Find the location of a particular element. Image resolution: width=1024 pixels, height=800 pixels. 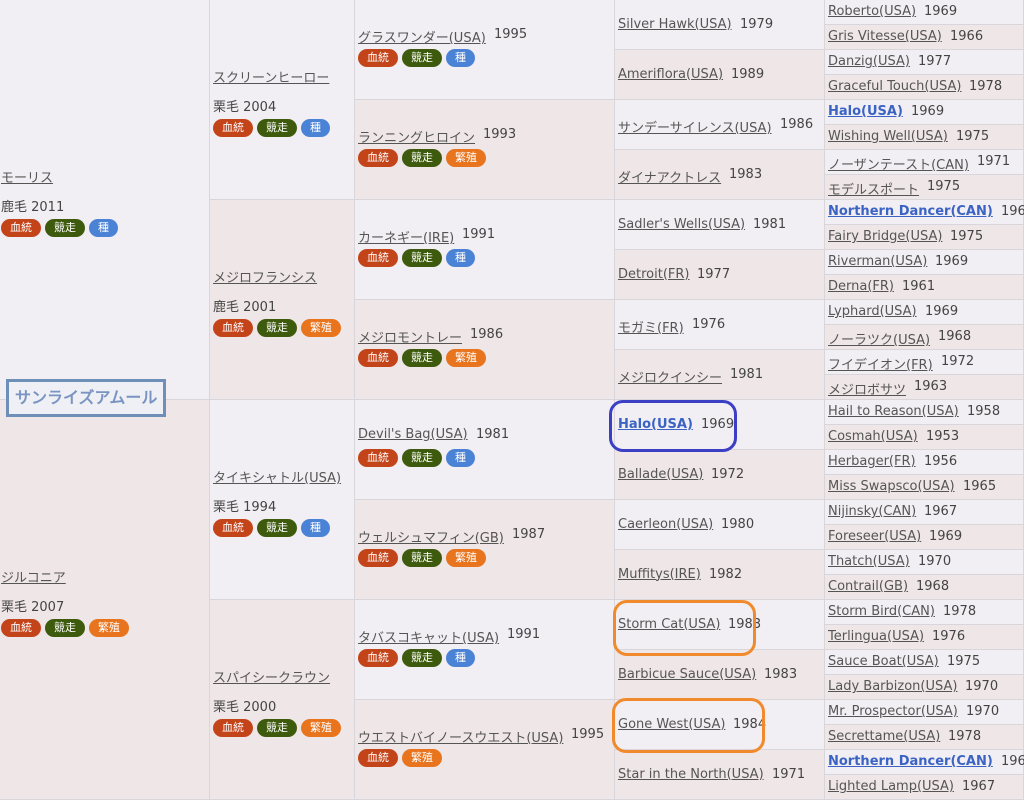

horse-link: Herbager(FR) is located at coordinates (872, 461).